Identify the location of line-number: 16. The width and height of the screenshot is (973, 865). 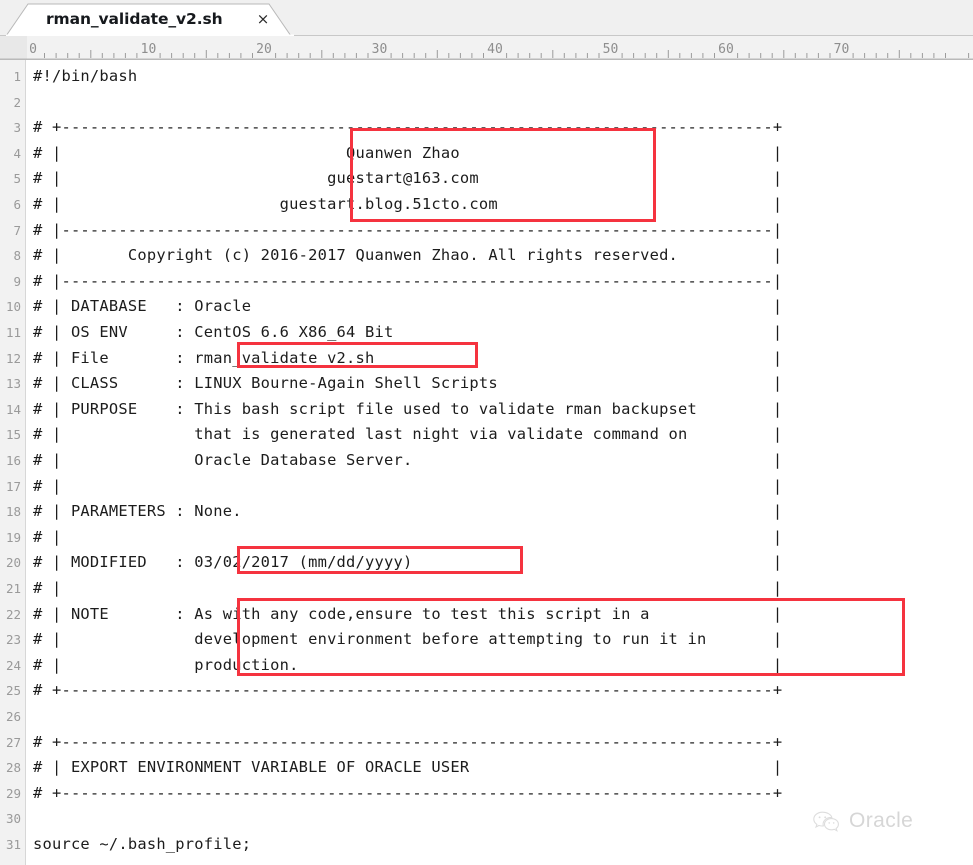
(13, 460).